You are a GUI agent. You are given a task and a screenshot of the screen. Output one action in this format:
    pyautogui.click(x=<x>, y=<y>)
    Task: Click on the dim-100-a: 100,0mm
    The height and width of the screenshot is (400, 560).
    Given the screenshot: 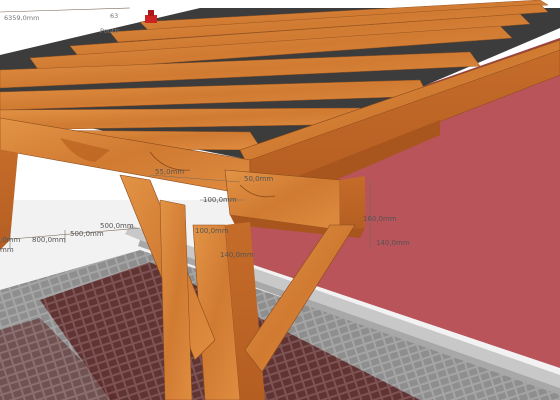 What is the action you would take?
    pyautogui.click(x=220, y=200)
    